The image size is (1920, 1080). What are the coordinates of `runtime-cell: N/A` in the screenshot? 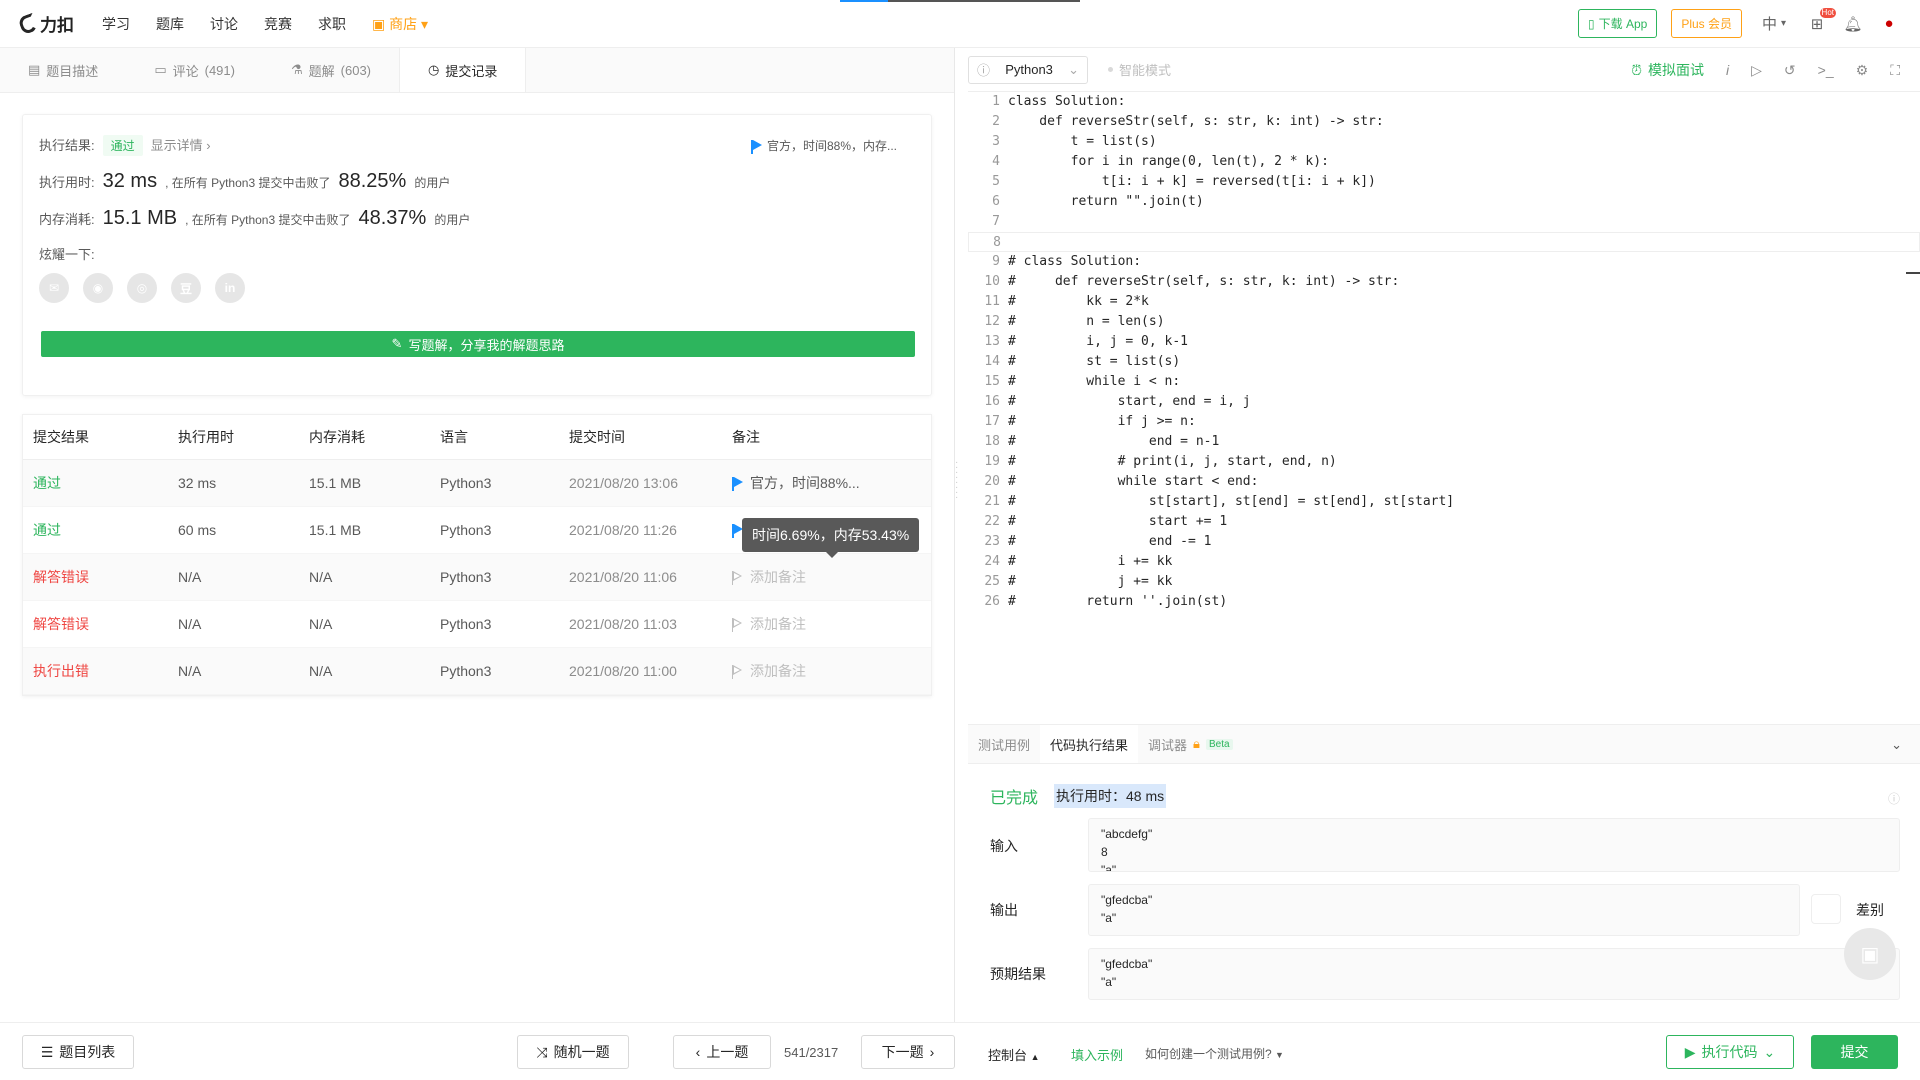 It's located at (190, 577).